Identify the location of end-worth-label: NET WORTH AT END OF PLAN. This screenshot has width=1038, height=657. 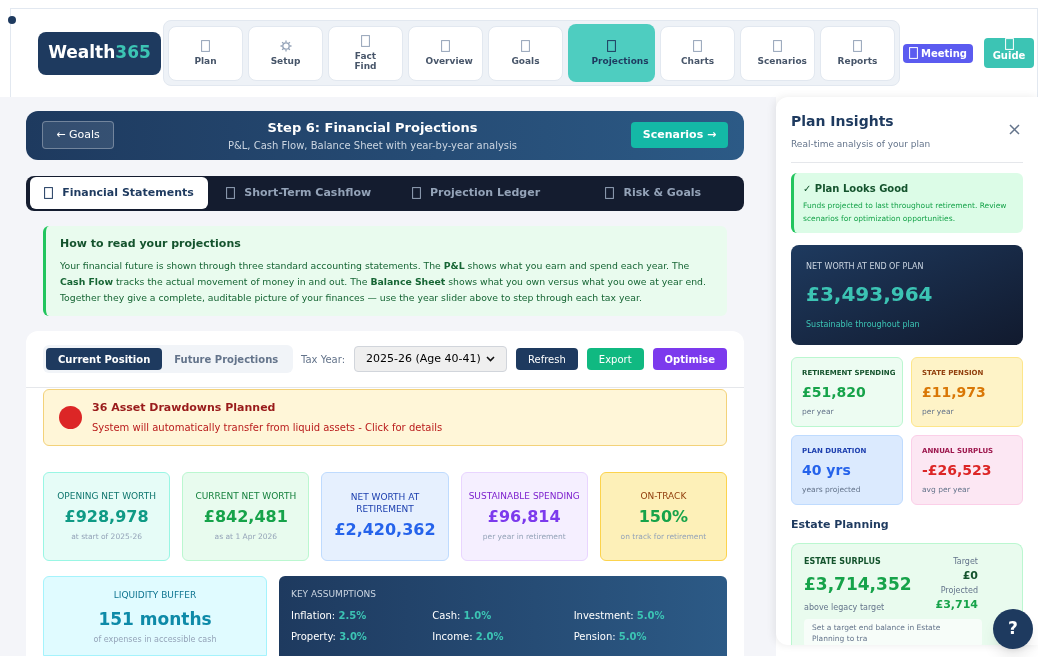
(865, 266).